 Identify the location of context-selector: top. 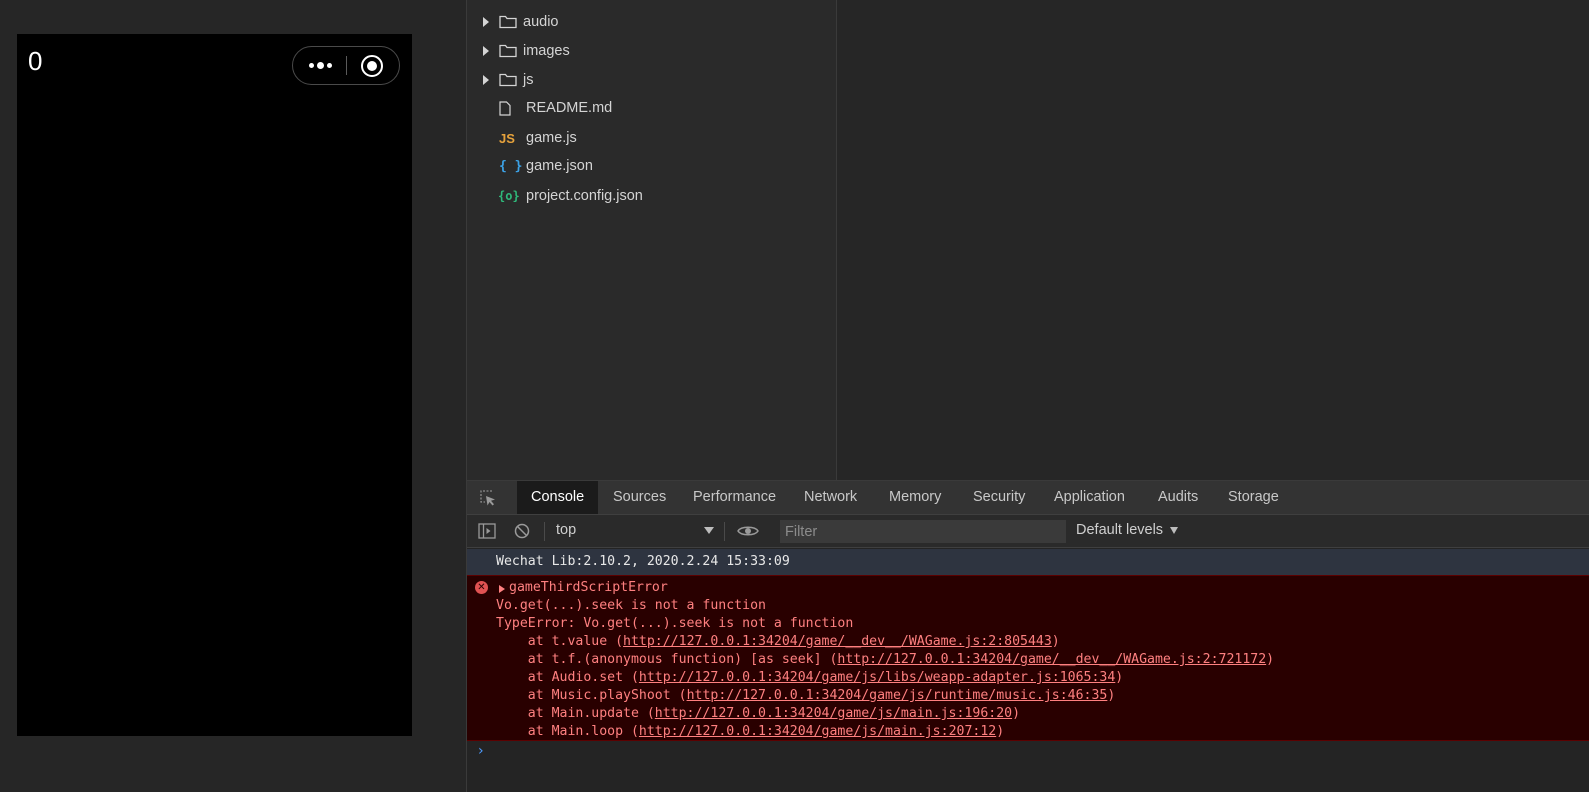
(566, 530).